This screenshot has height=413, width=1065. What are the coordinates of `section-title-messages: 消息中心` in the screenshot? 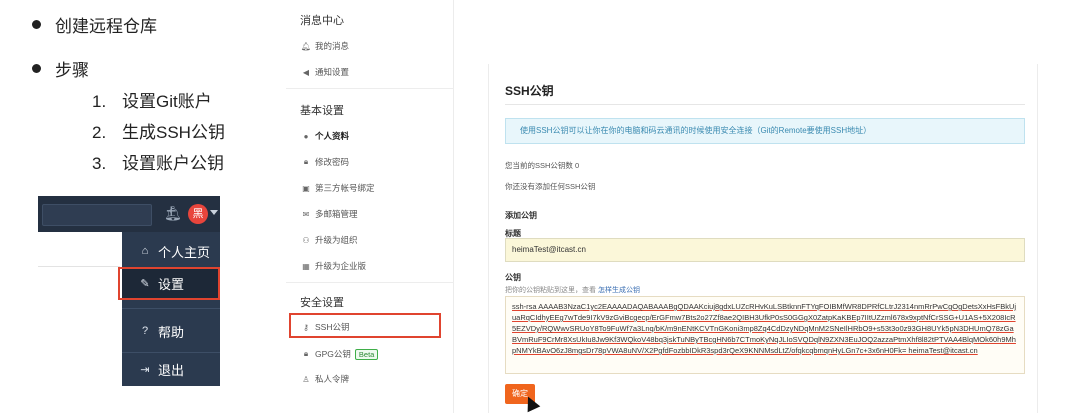 It's located at (322, 21).